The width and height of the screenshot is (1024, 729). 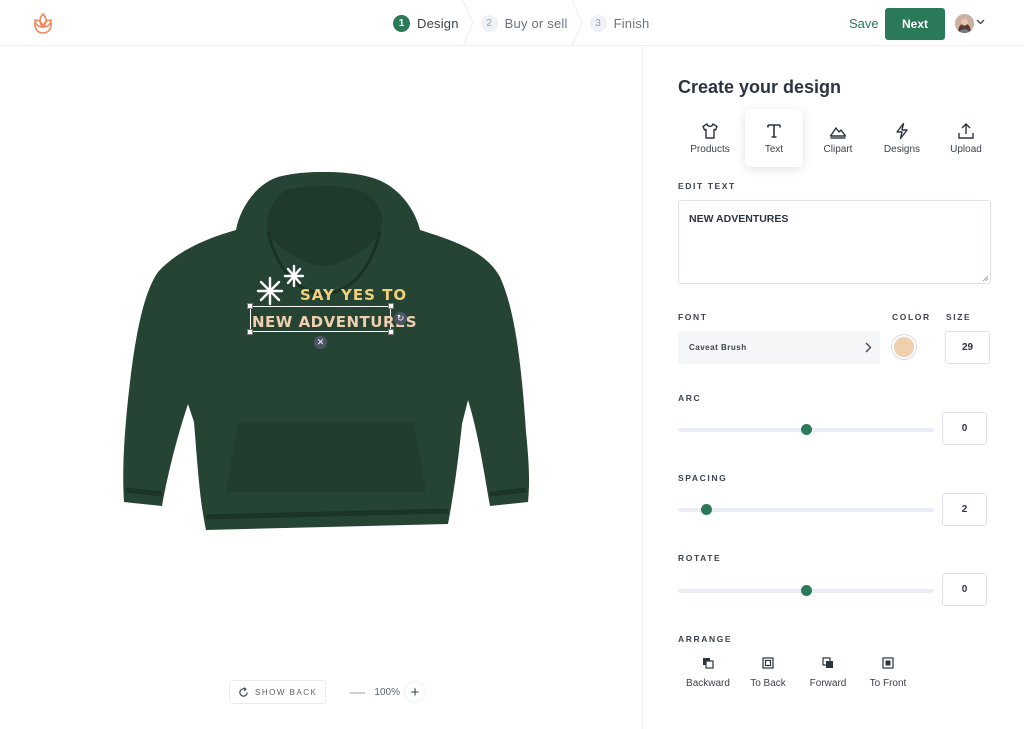 I want to click on forward-button: Forward, so click(x=828, y=673).